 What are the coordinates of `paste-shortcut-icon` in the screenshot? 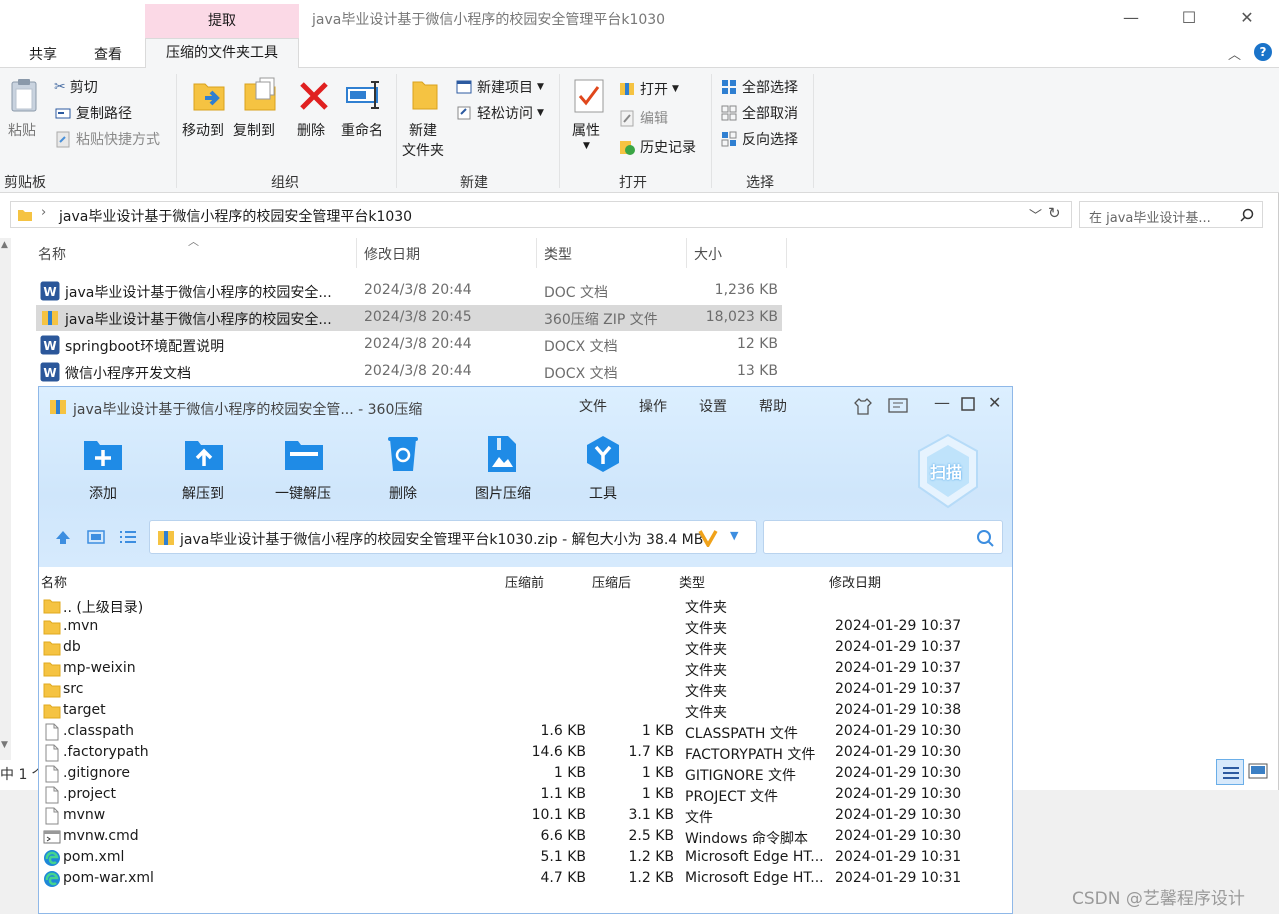 It's located at (63, 139).